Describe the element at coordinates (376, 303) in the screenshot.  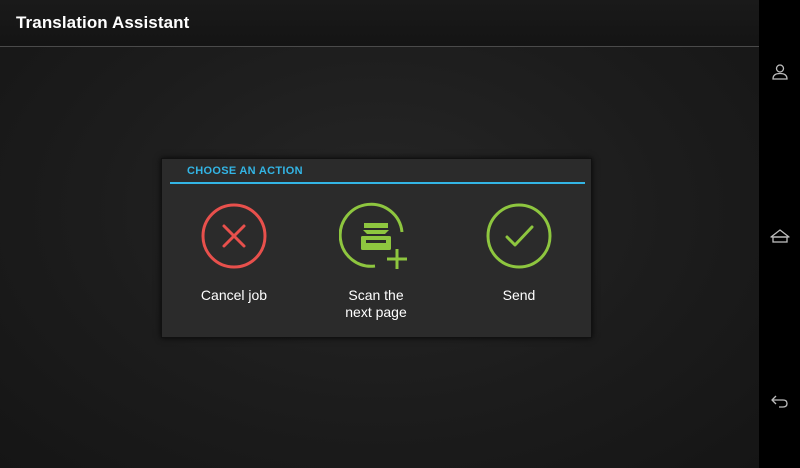
I see `scan-next-page-label: Scan the next page` at that location.